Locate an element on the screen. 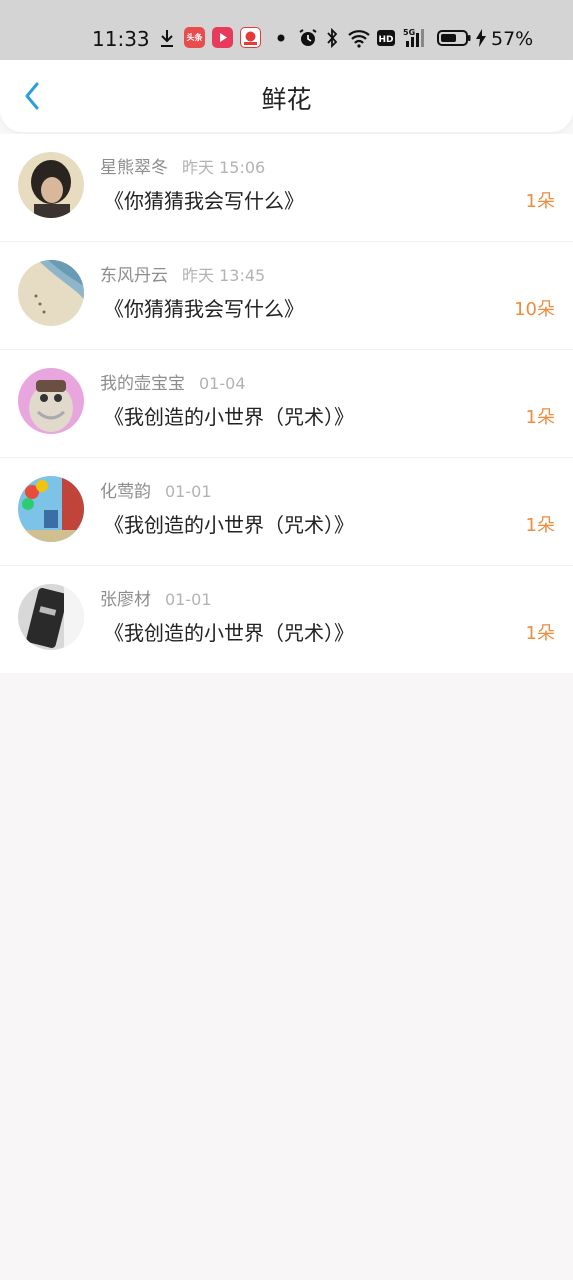 The image size is (573, 1280). nav-header: 鲜花 is located at coordinates (286, 96).